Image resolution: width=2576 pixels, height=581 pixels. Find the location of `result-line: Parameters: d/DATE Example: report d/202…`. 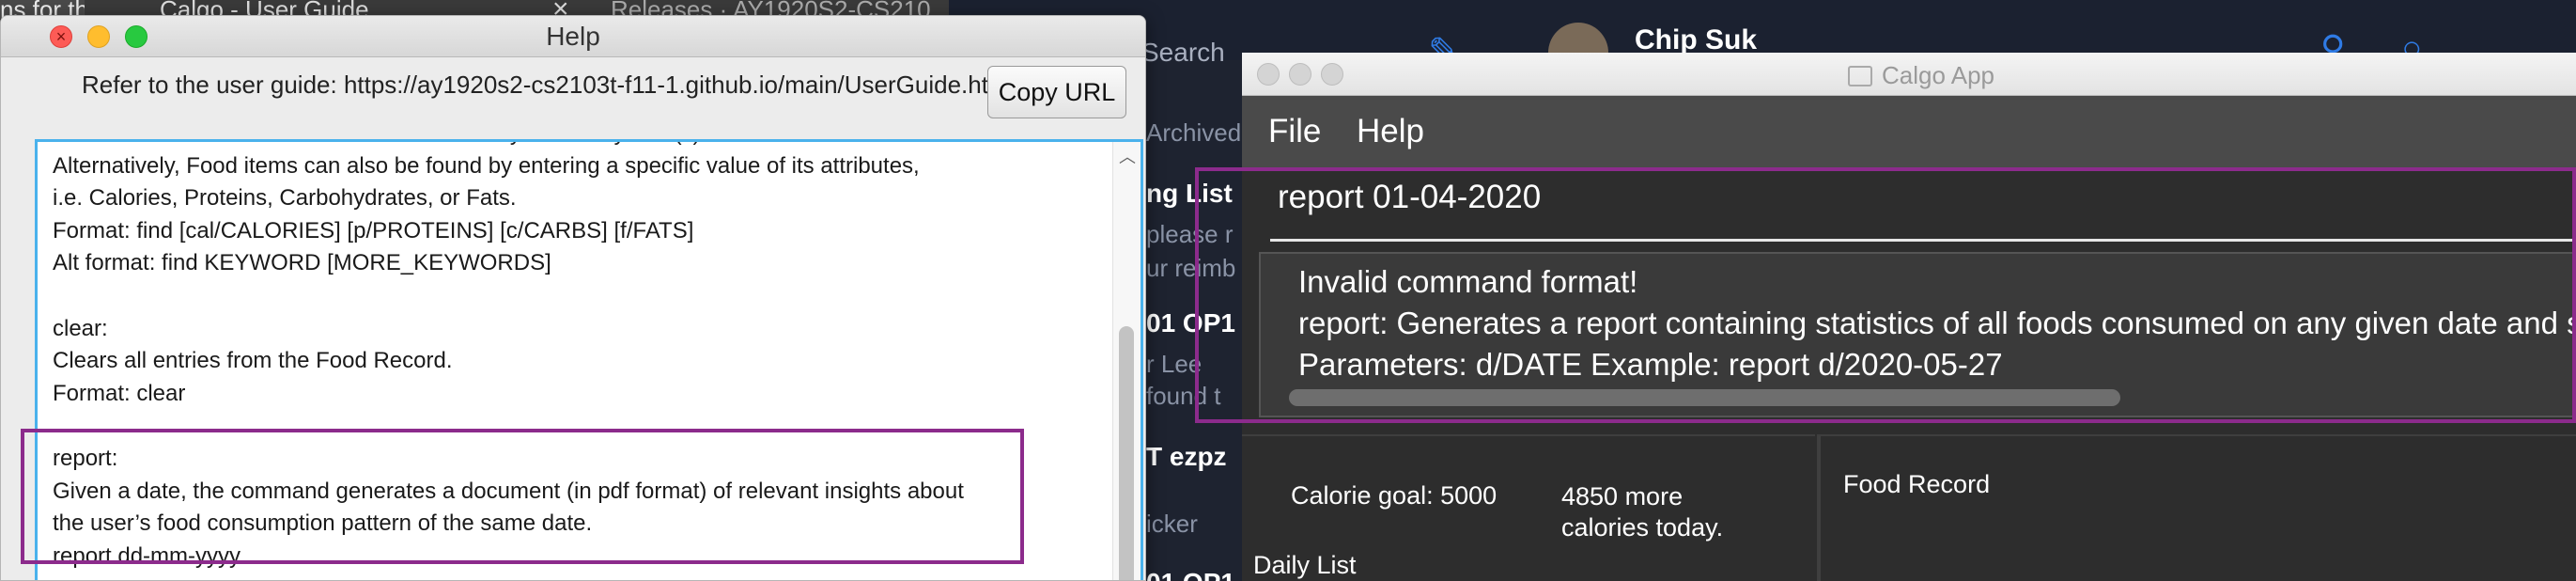

result-line: Parameters: d/DATE Example: report d/202… is located at coordinates (1651, 364).